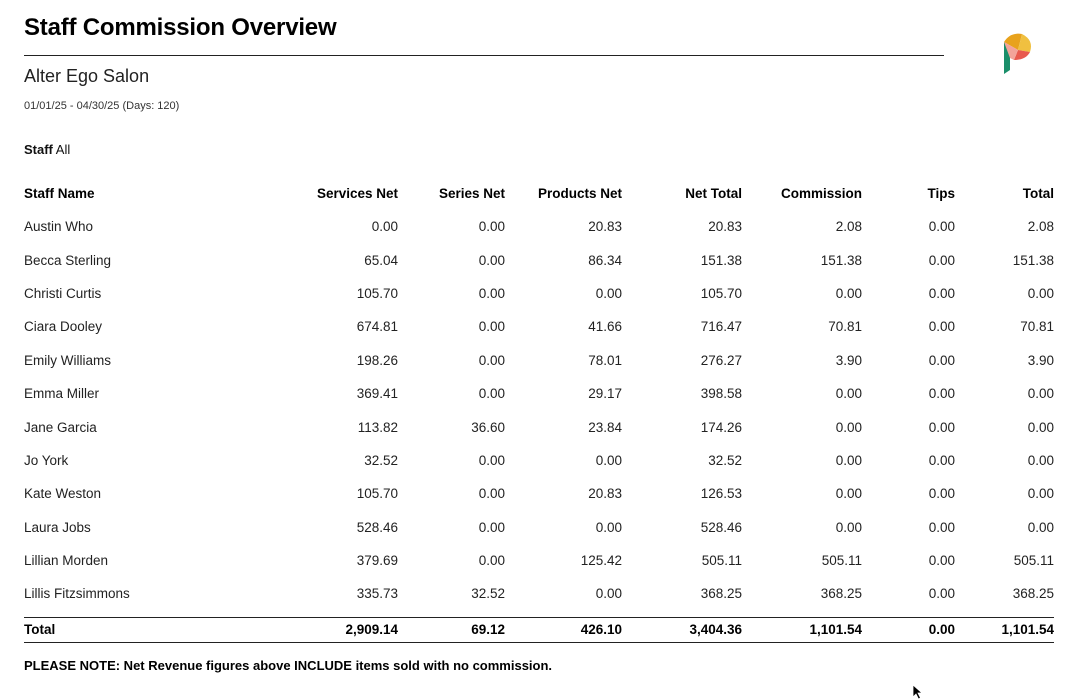 The height and width of the screenshot is (700, 1078). Describe the element at coordinates (381, 260) in the screenshot. I see `cell-services-net: 65.04` at that location.